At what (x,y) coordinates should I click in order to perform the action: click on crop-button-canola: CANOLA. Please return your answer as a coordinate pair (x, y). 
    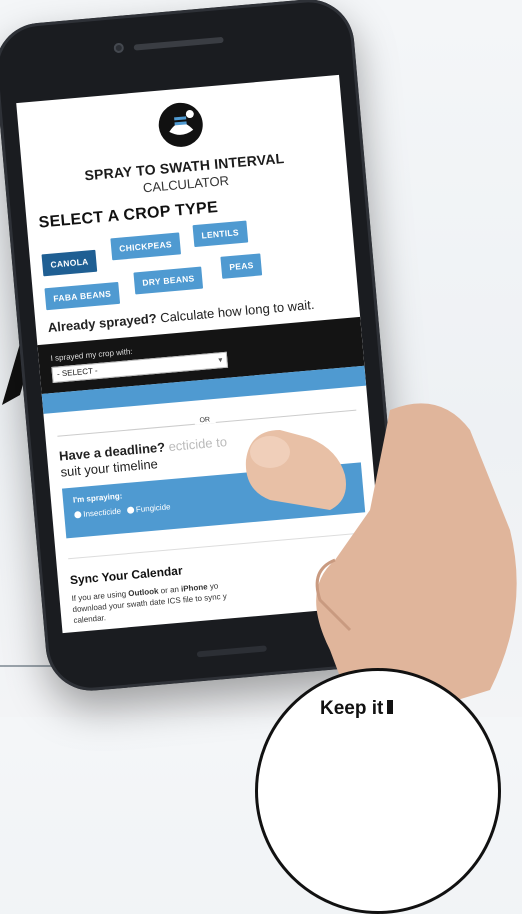
    Looking at the image, I should click on (69, 263).